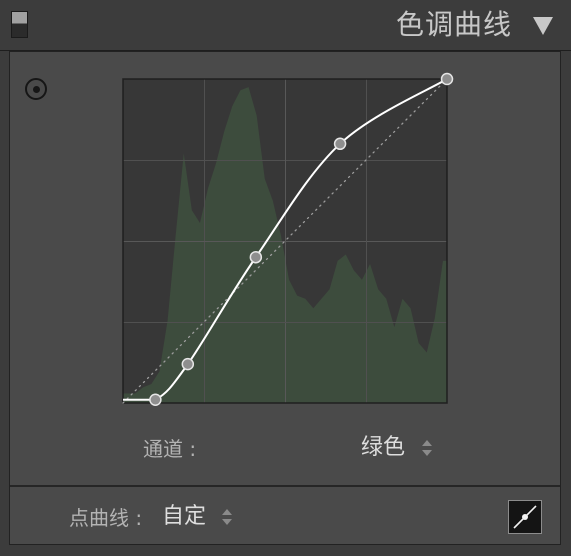  I want to click on target-adjustment-icon, so click(36, 89).